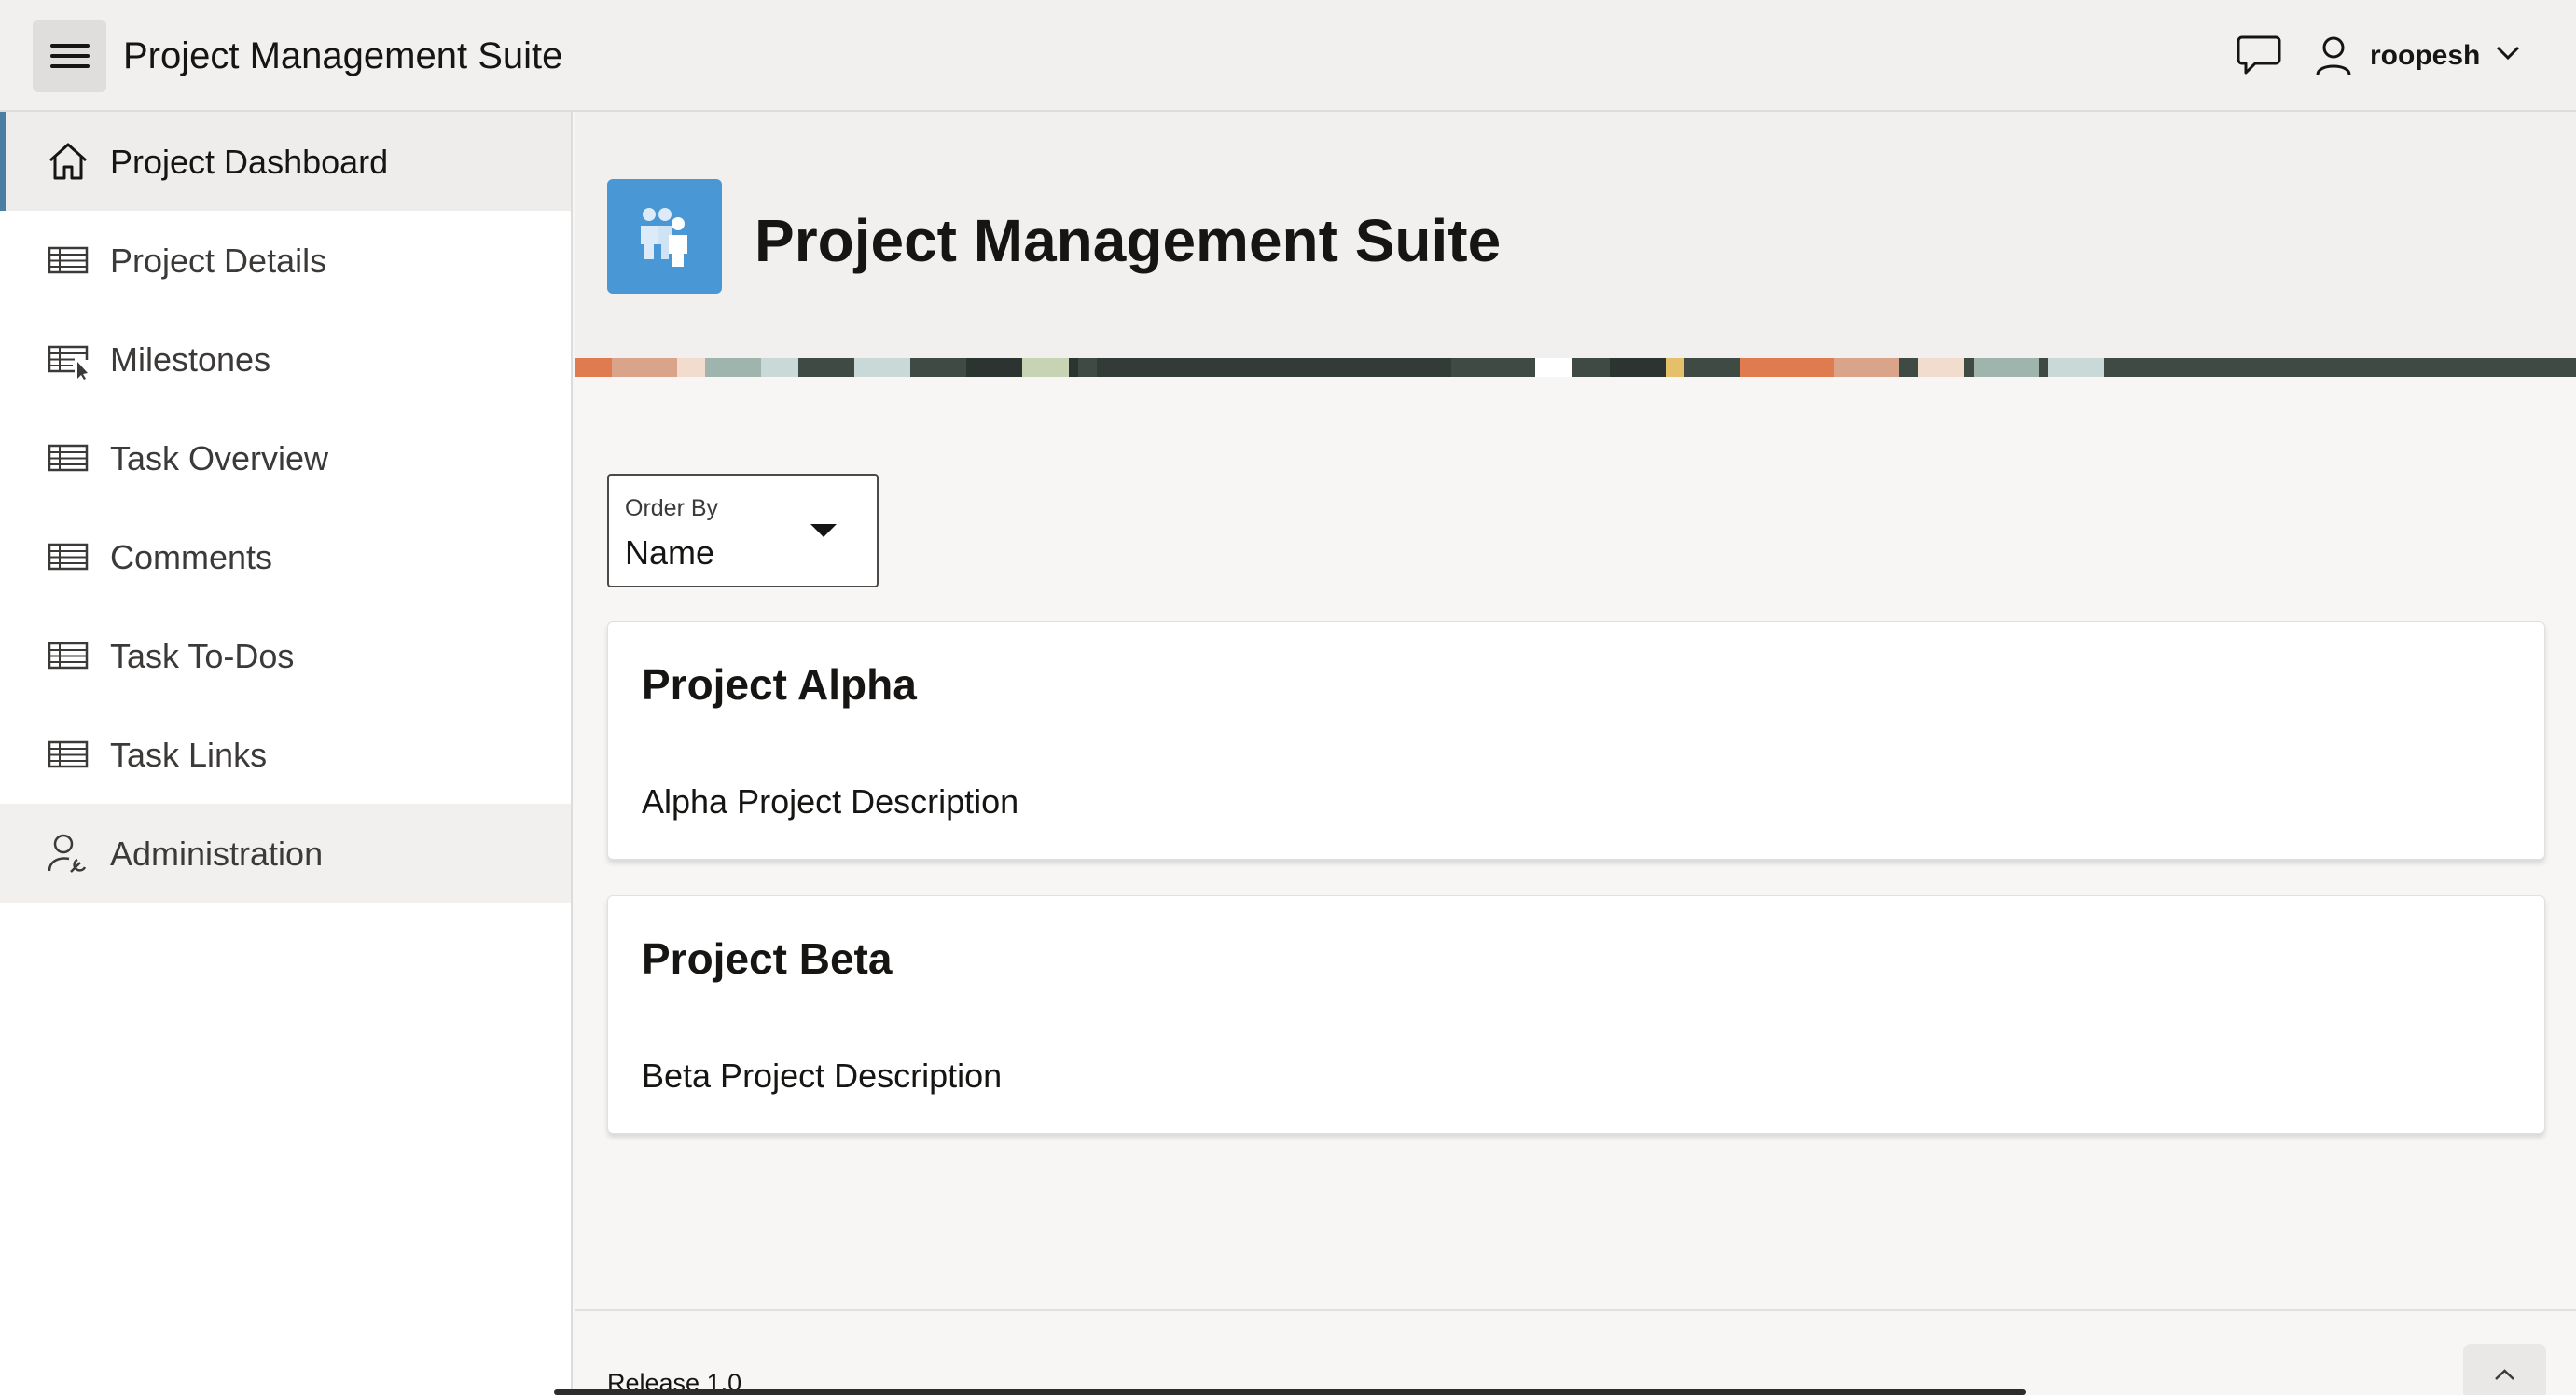  I want to click on top-header: Project Management Suite roopesh, so click(1288, 56).